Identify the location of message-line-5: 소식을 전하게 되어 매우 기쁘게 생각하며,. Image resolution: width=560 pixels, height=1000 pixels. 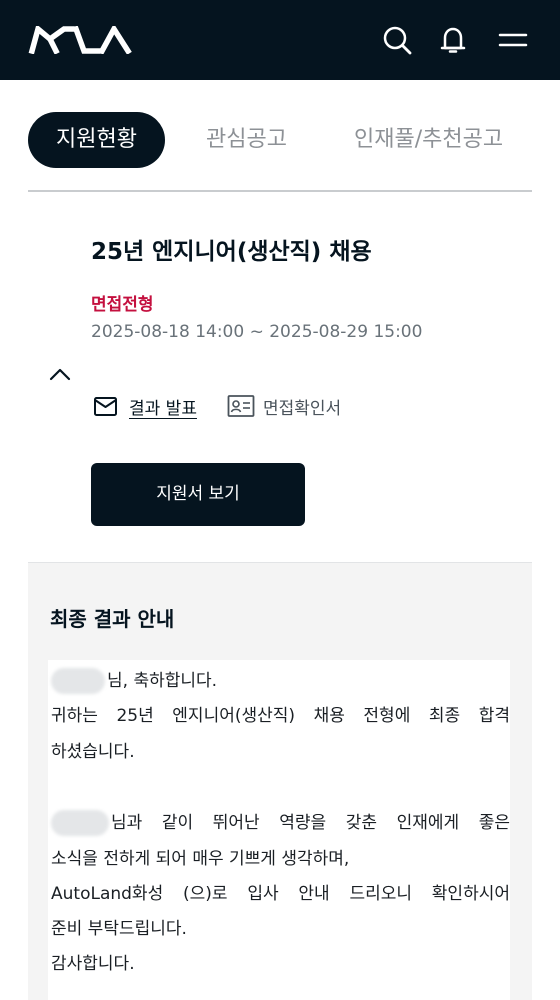
(200, 859).